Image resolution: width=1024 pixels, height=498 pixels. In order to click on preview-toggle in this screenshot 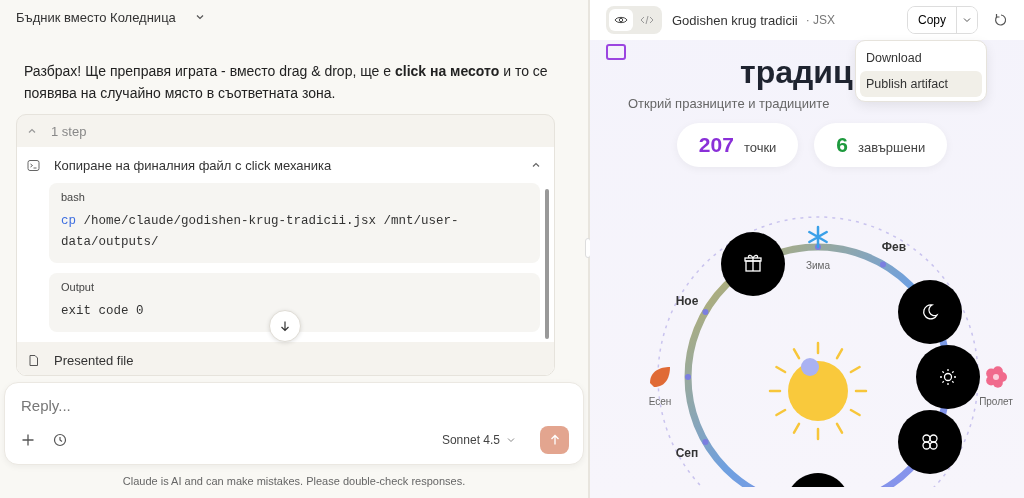, I will do `click(621, 20)`.